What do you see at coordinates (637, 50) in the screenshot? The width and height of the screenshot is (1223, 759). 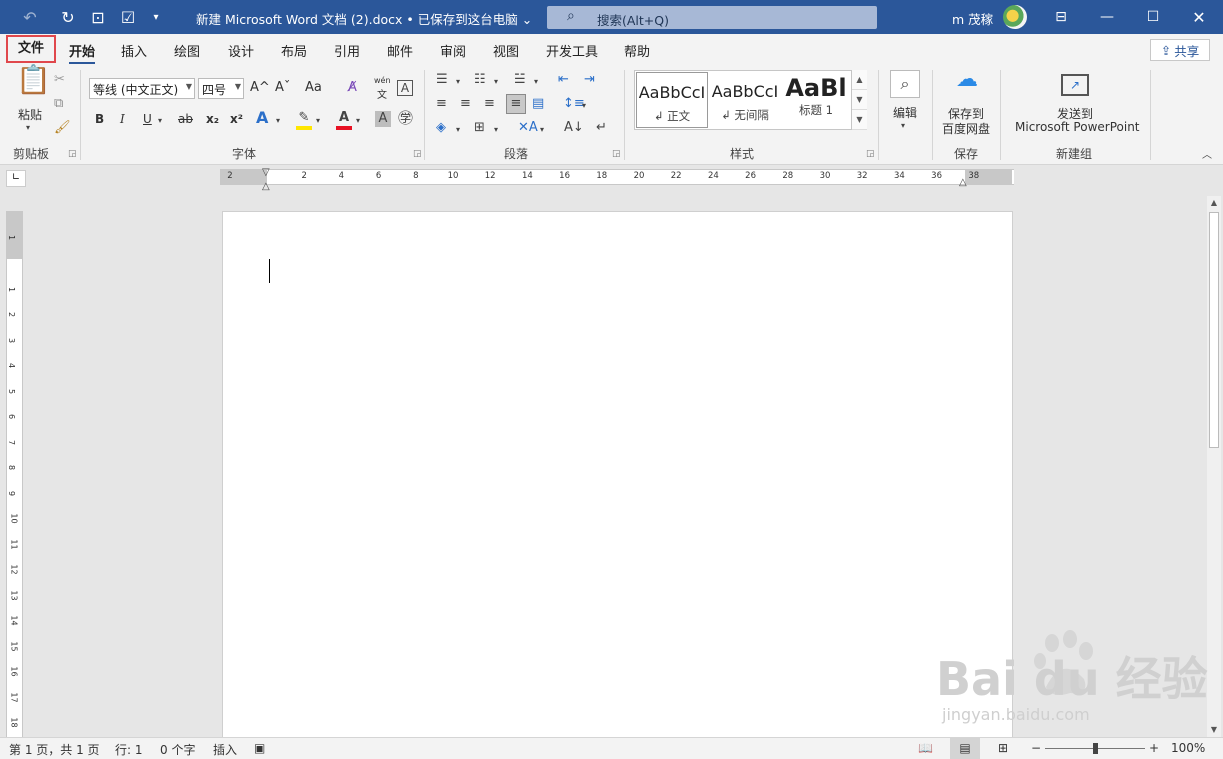 I see `tab-help: 帮助` at bounding box center [637, 50].